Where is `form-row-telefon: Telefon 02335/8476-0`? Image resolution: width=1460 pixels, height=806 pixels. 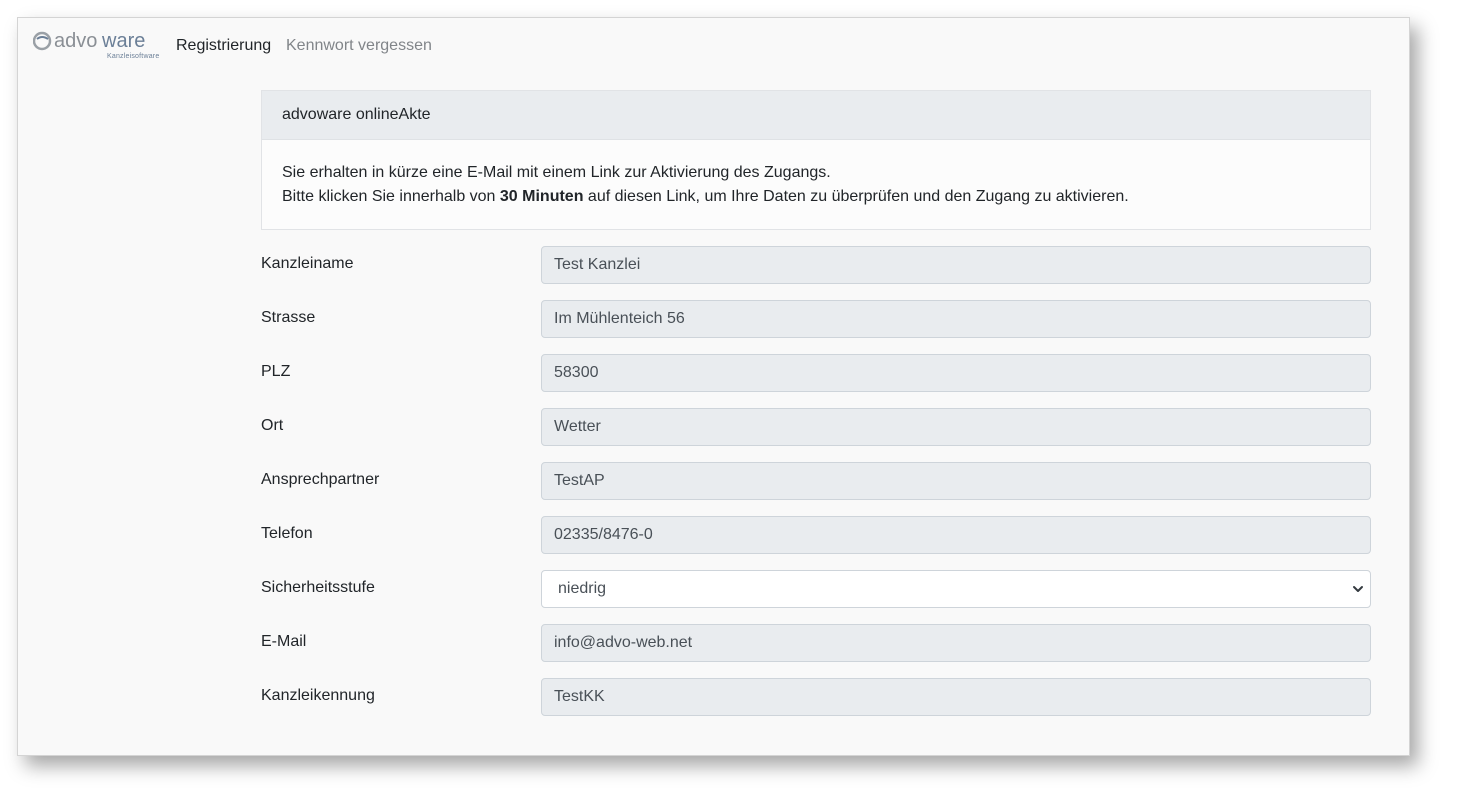
form-row-telefon: Telefon 02335/8476-0 is located at coordinates (816, 535).